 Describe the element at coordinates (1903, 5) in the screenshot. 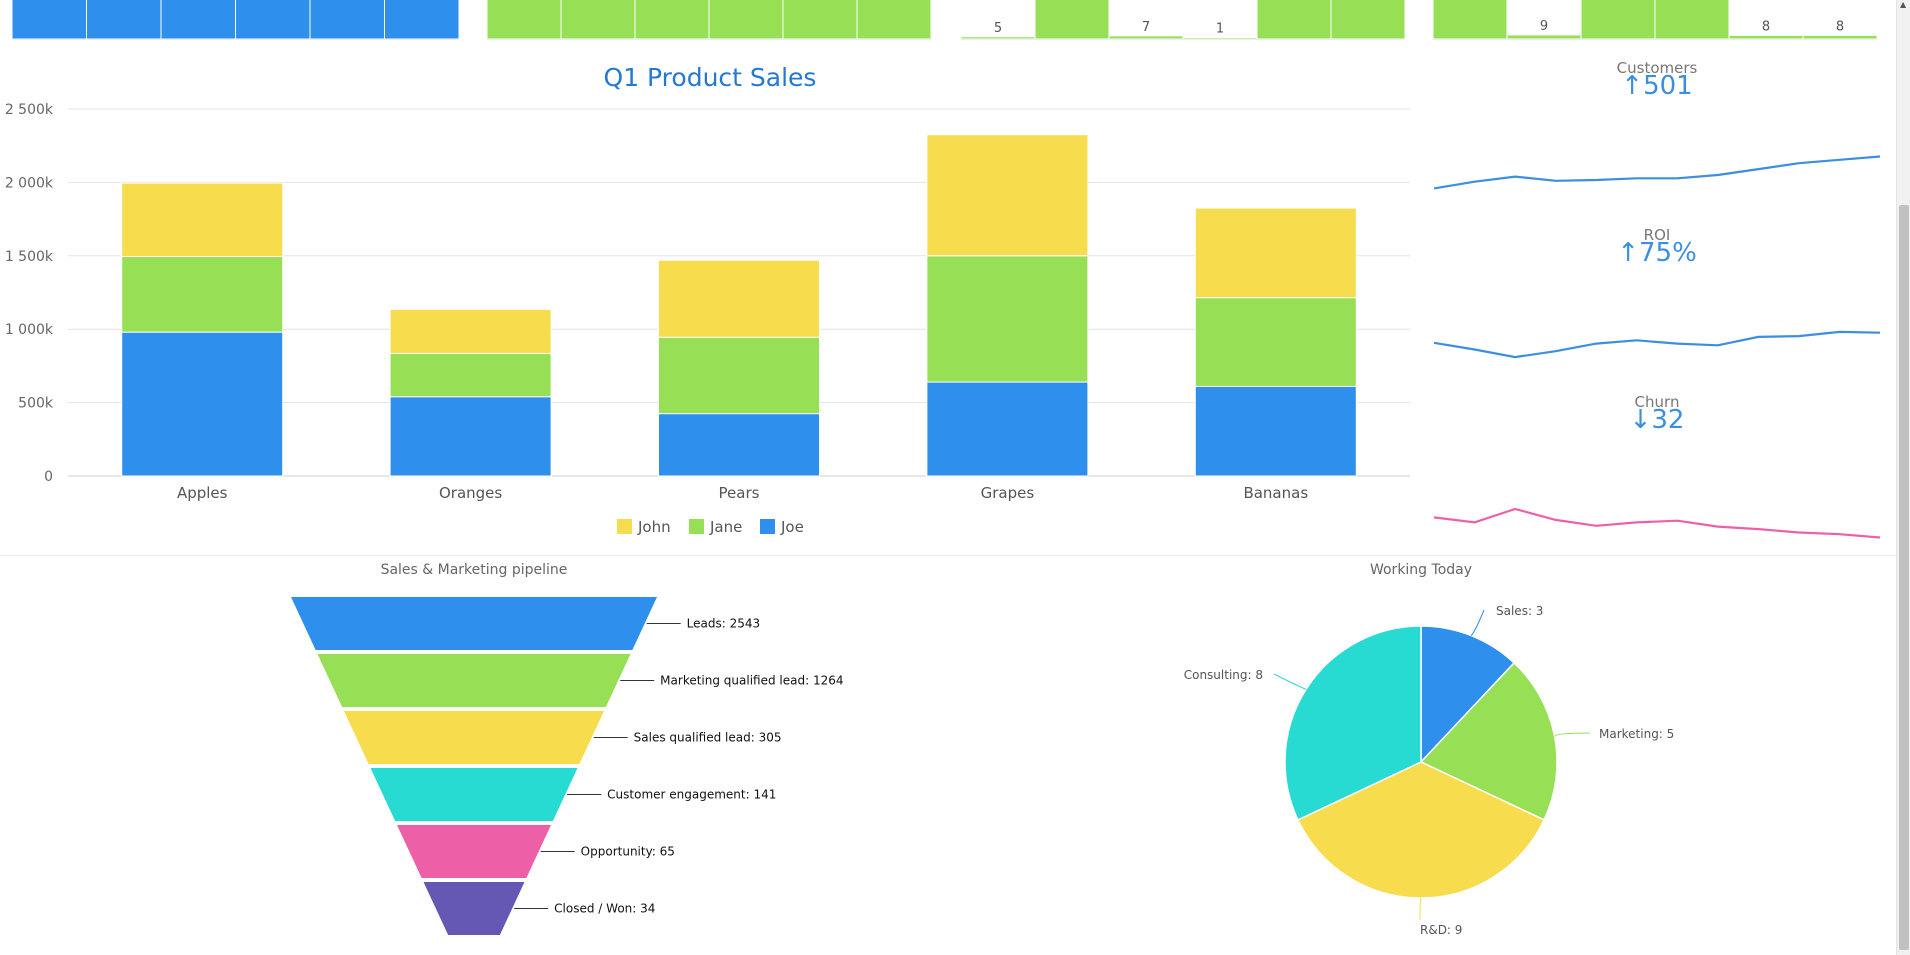

I see `scroll-up-arrow-icon: ▲` at that location.